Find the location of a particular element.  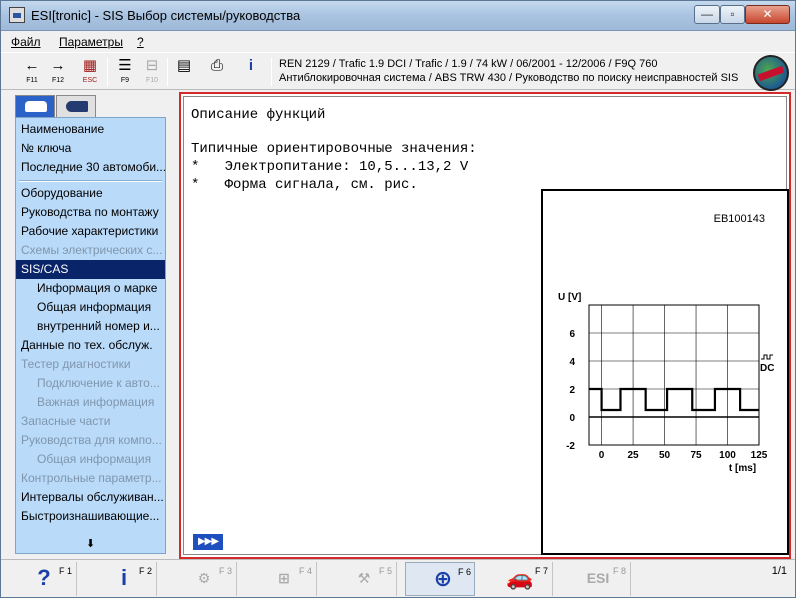

nav-item: Информация о марке is located at coordinates (90, 288).